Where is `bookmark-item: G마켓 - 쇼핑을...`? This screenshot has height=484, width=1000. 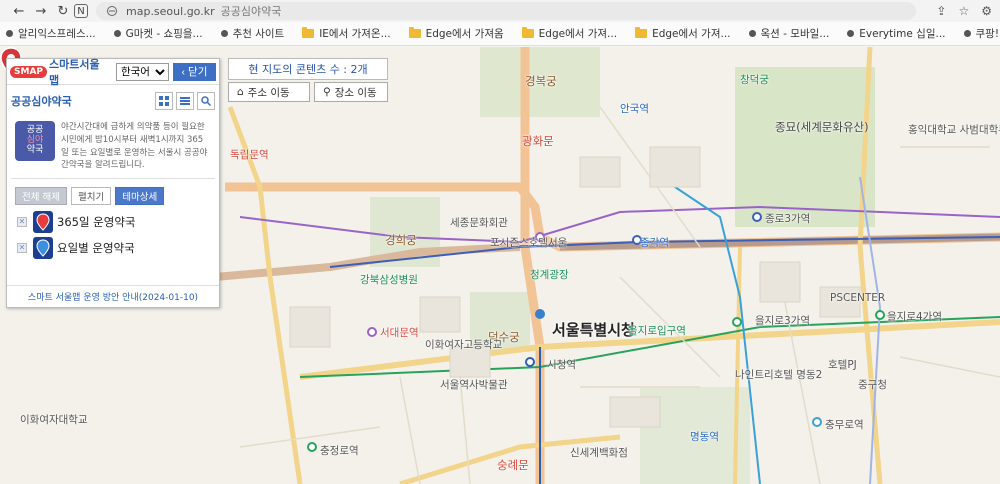
bookmark-item: G마켓 - 쇼핑을... is located at coordinates (158, 33).